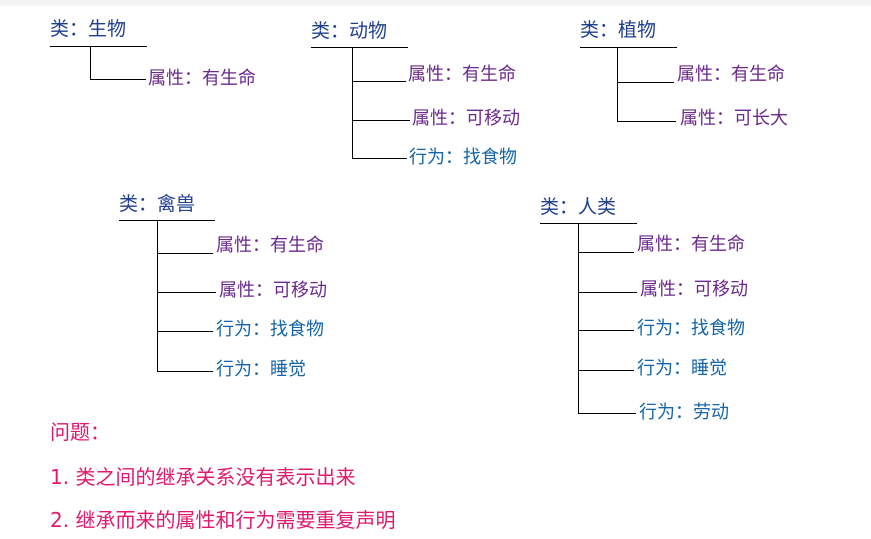 The height and width of the screenshot is (539, 871). Describe the element at coordinates (684, 412) in the screenshot. I see `behavior-label: 行为：劳动` at that location.